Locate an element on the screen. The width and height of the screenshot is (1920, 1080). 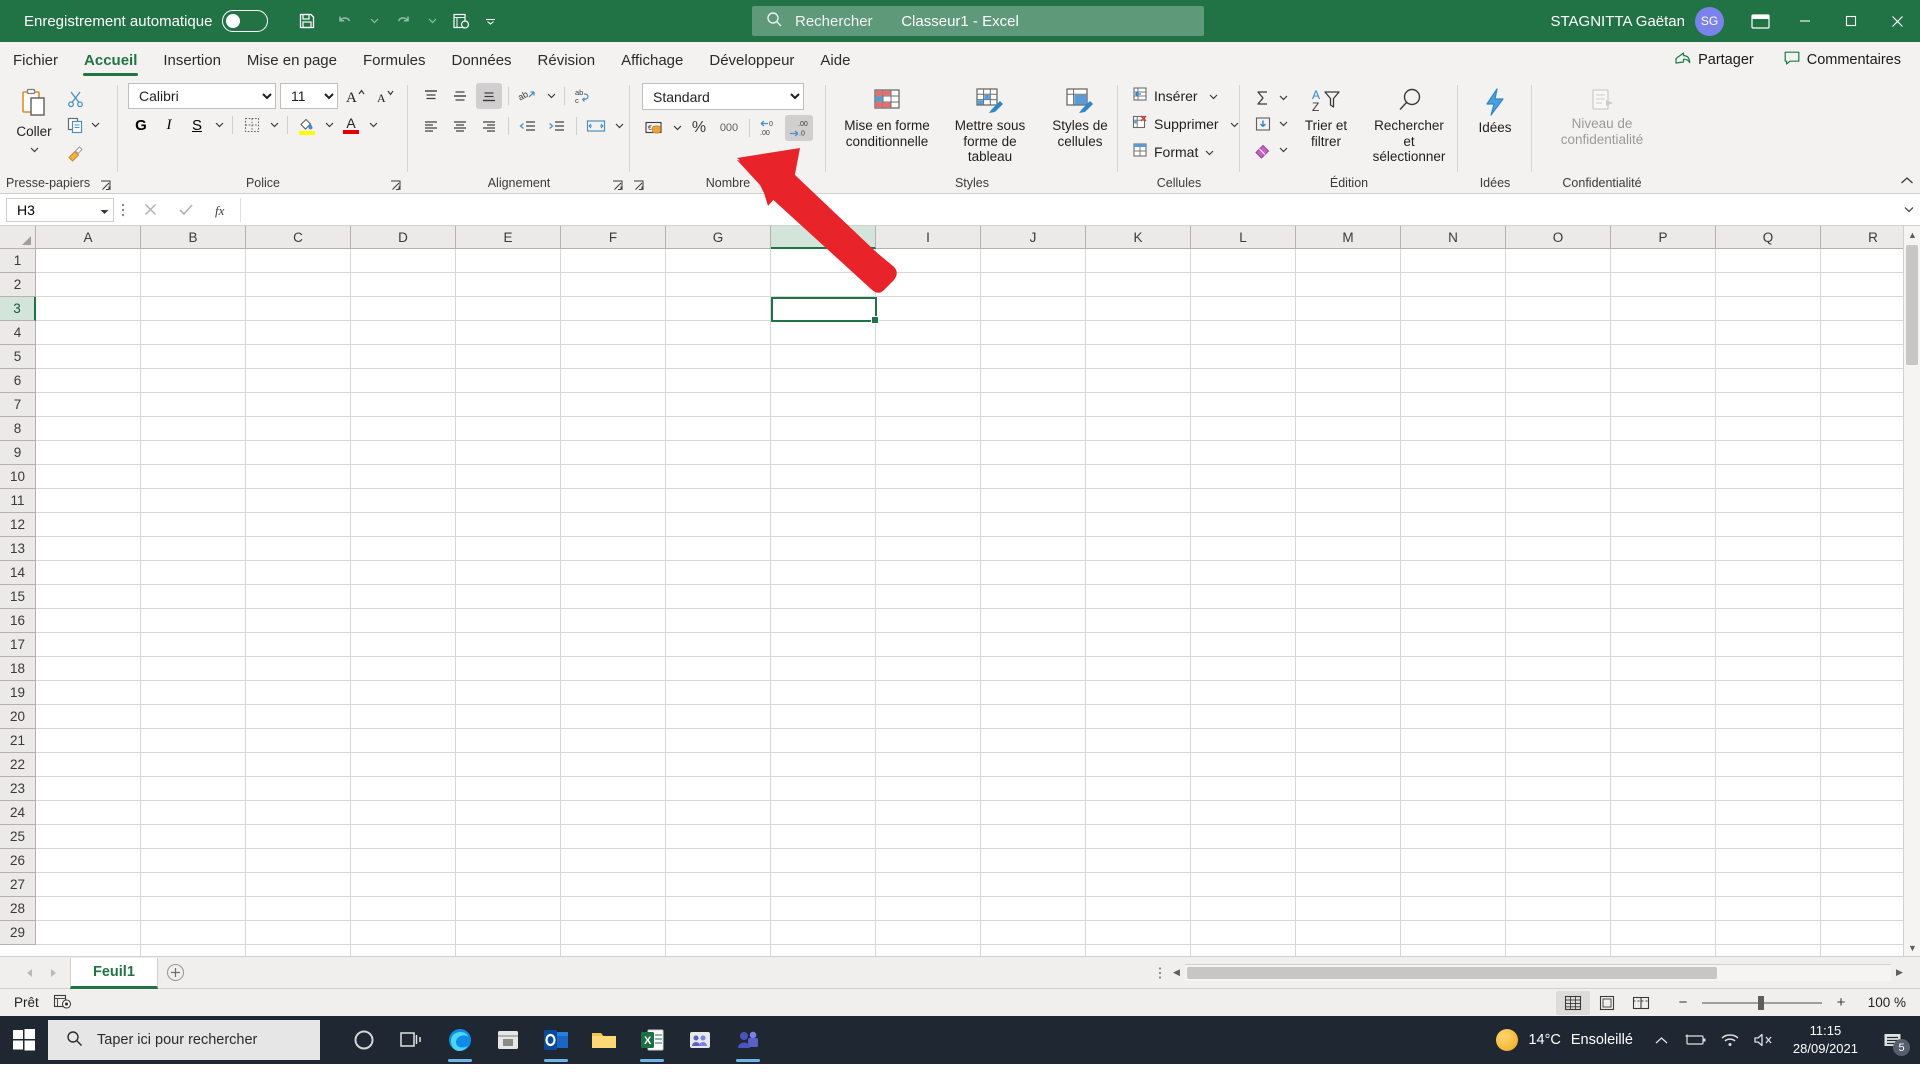
fill-color-chevron-down-icon is located at coordinates (329, 125).